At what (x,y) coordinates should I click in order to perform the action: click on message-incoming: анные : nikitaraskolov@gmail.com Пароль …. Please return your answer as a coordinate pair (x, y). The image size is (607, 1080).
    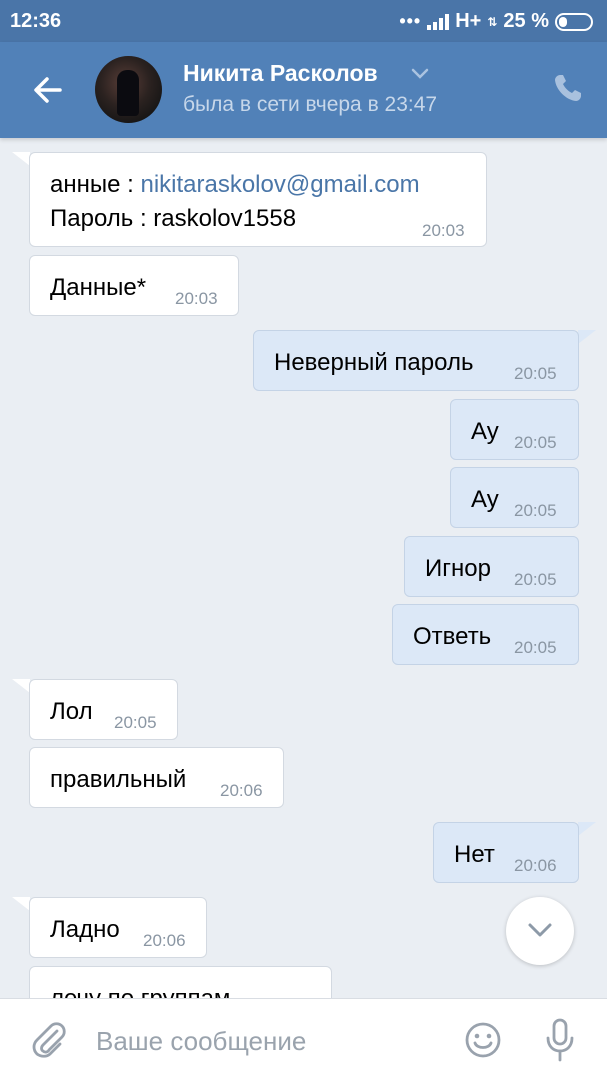
    Looking at the image, I should click on (258, 199).